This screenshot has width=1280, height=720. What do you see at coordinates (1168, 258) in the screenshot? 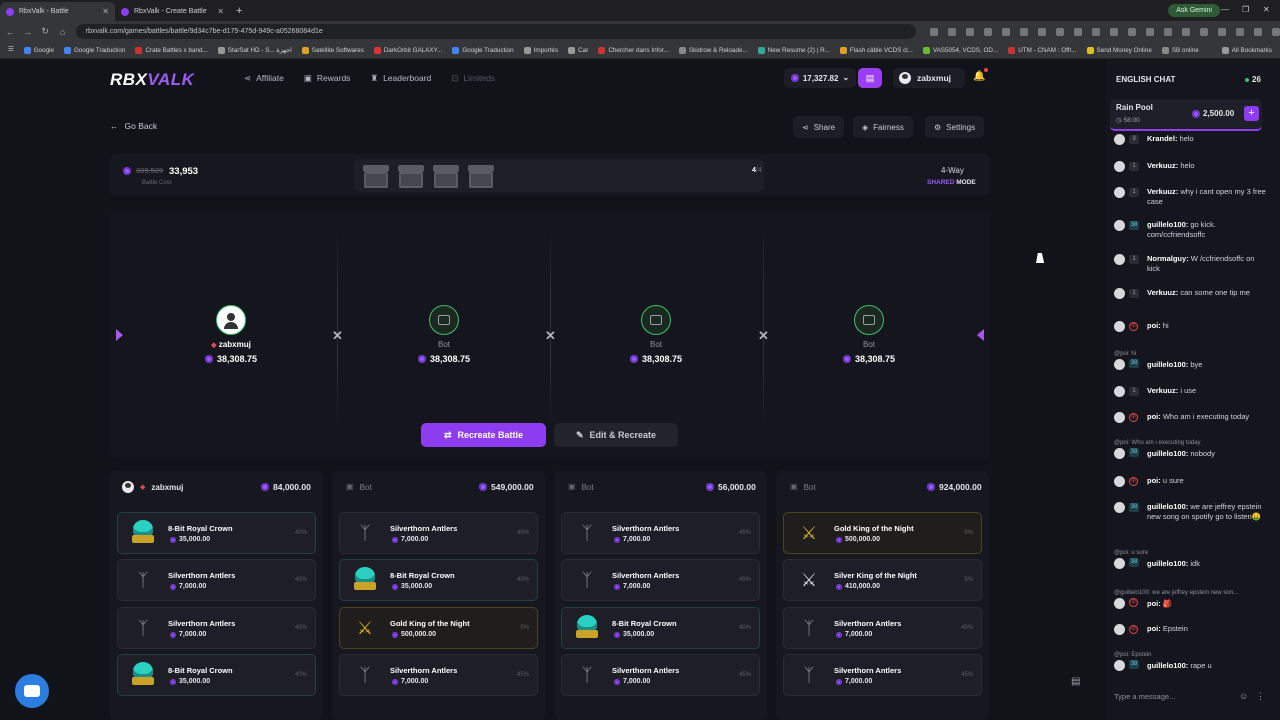
I see `message-author: Normalguy:` at bounding box center [1168, 258].